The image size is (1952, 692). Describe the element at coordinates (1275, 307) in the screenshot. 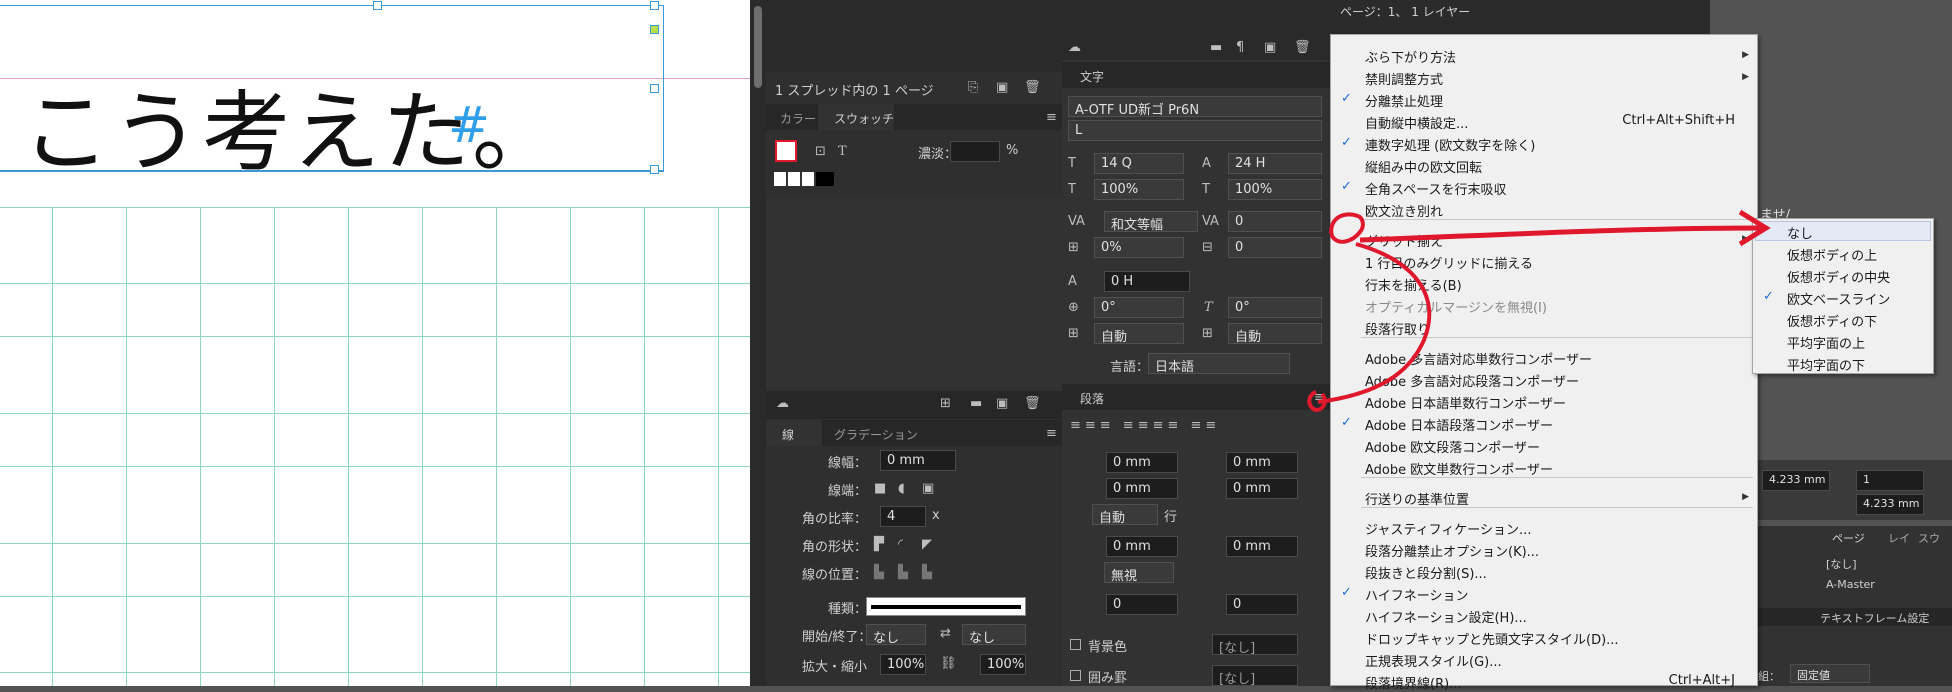

I see `skew-select: 0°` at that location.